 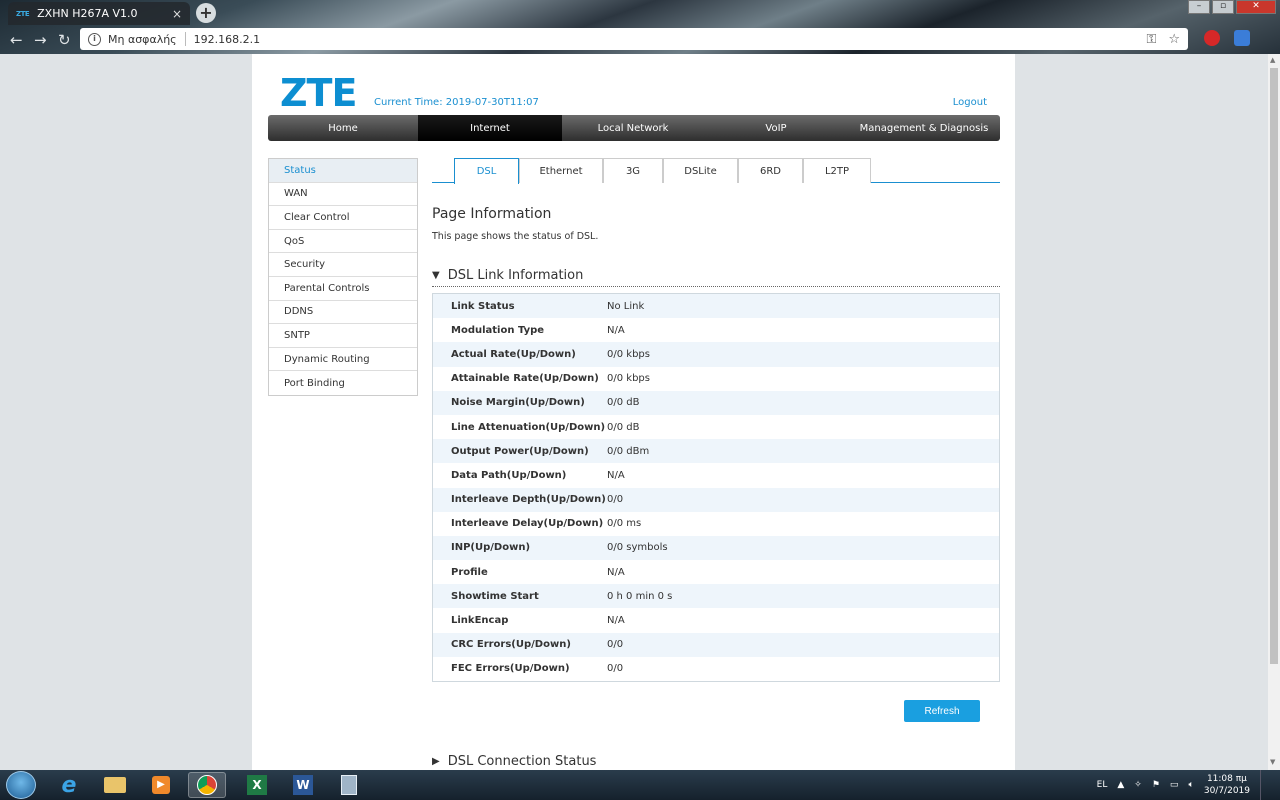 What do you see at coordinates (1163, 39) in the screenshot?
I see `omnibox-actions: ⚿ ☆` at bounding box center [1163, 39].